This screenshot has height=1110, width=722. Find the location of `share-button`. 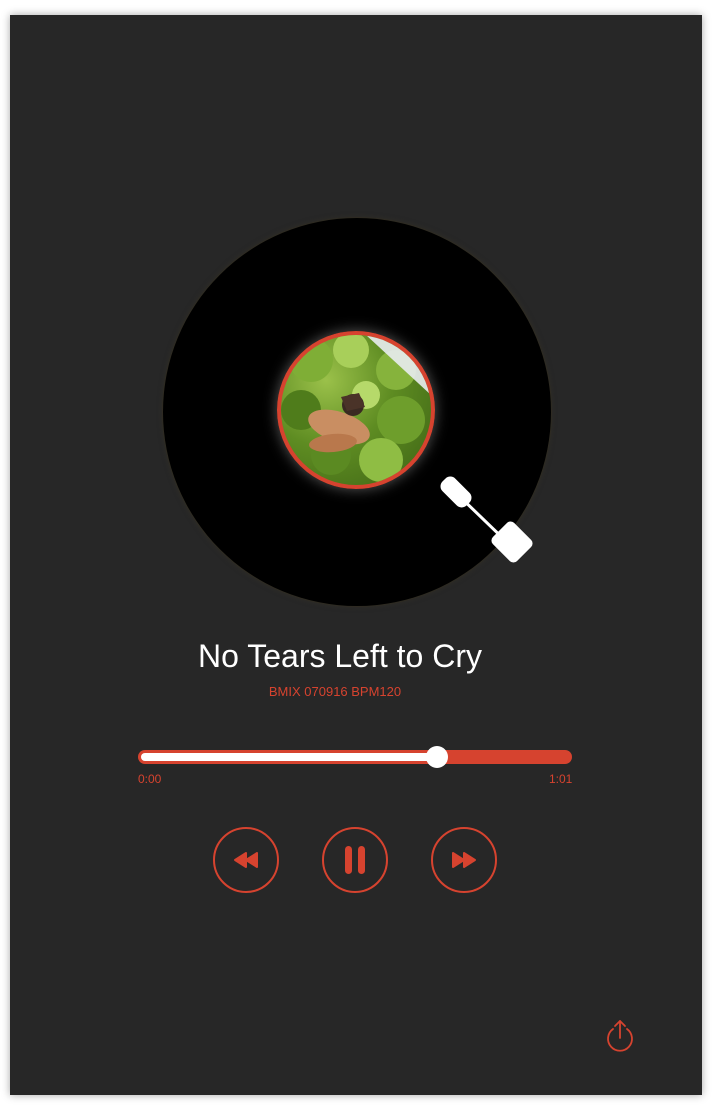

share-button is located at coordinates (620, 1036).